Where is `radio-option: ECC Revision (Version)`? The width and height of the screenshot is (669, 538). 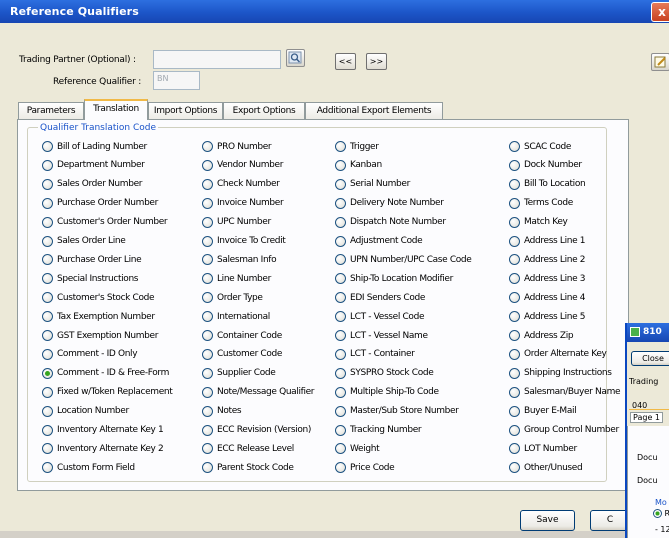 radio-option: ECC Revision (Version) is located at coordinates (256, 430).